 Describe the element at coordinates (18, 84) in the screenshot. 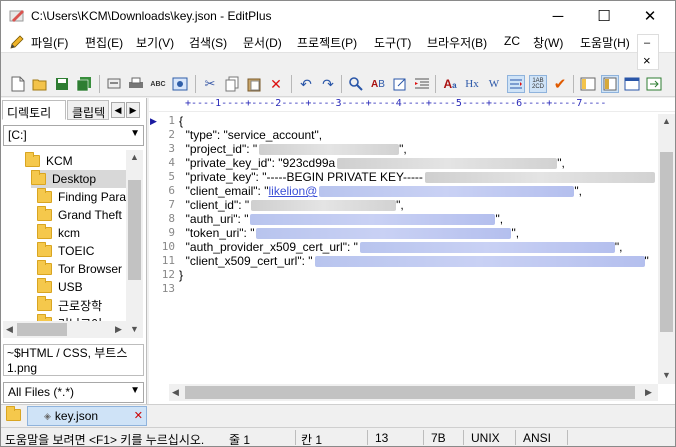

I see `new-file-icon` at that location.